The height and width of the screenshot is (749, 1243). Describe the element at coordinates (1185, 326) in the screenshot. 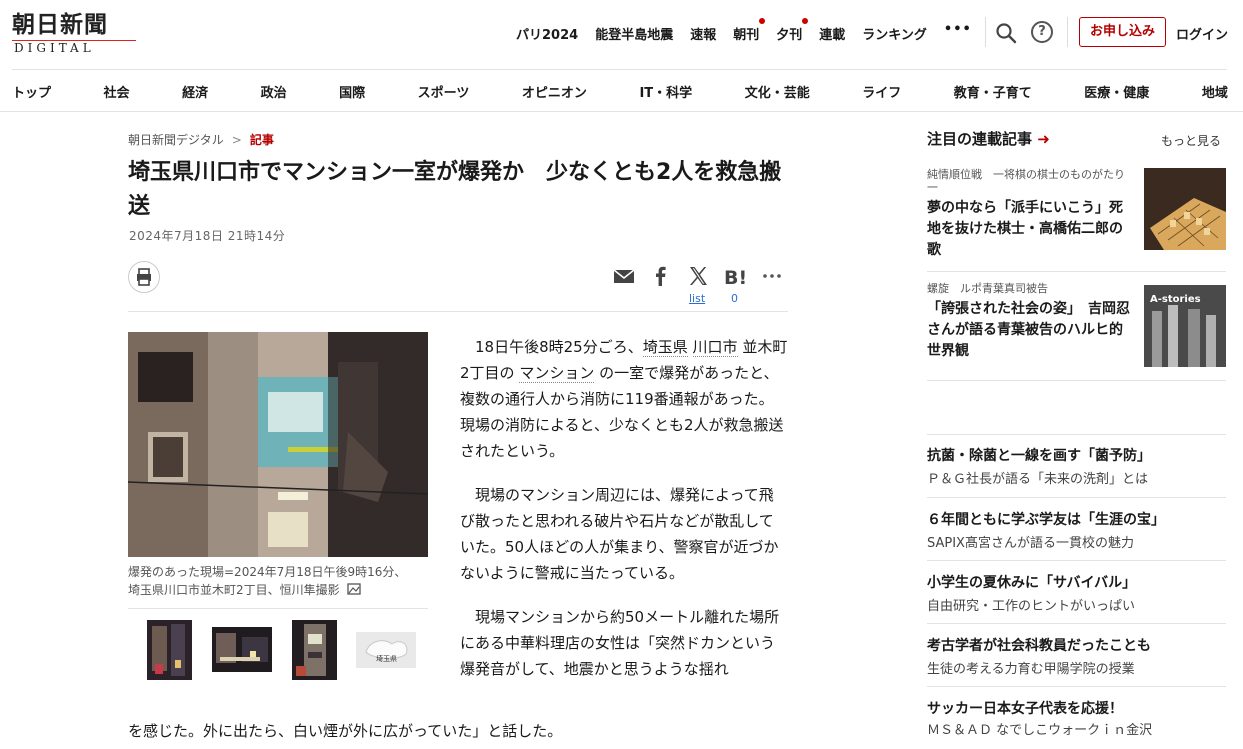

I see `series-image-a-stories: A-stories` at that location.